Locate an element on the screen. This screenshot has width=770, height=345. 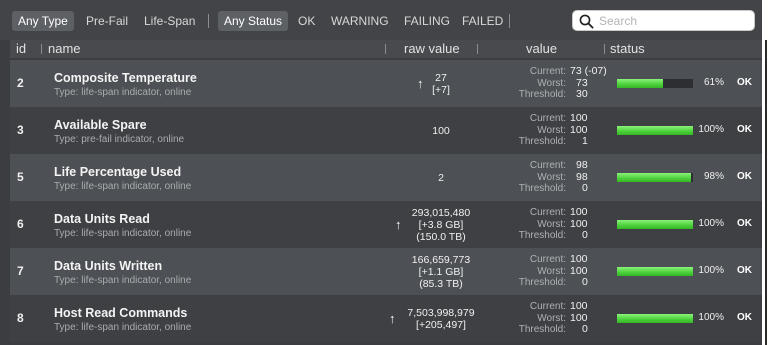
raw-value-line: (85.3 TB) is located at coordinates (441, 284).